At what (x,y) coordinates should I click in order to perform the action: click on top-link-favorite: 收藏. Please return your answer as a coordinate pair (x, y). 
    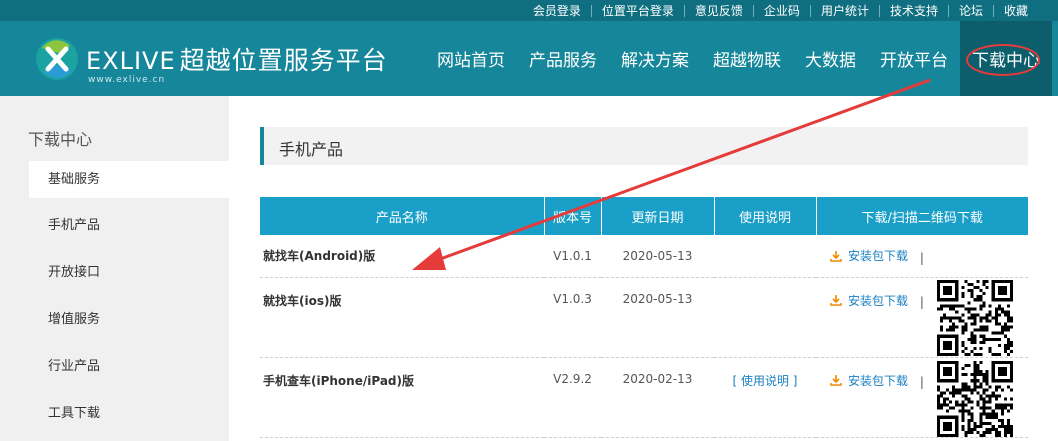
    Looking at the image, I should click on (1015, 10).